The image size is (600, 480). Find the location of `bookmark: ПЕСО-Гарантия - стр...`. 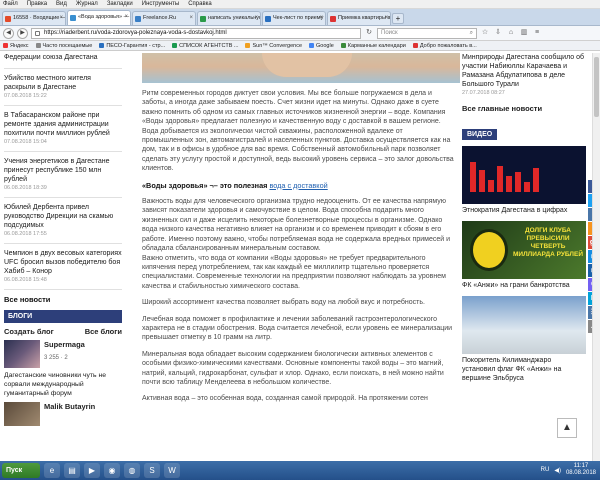

bookmark: ПЕСО-Гарантия - стр... is located at coordinates (132, 45).